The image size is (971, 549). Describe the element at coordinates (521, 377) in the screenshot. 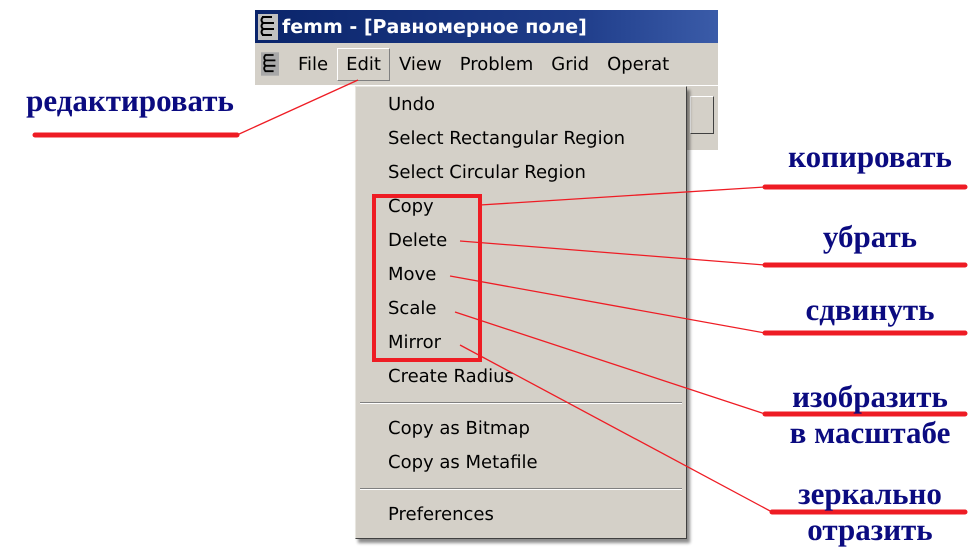

I see `menu-item: Create Radius` at that location.